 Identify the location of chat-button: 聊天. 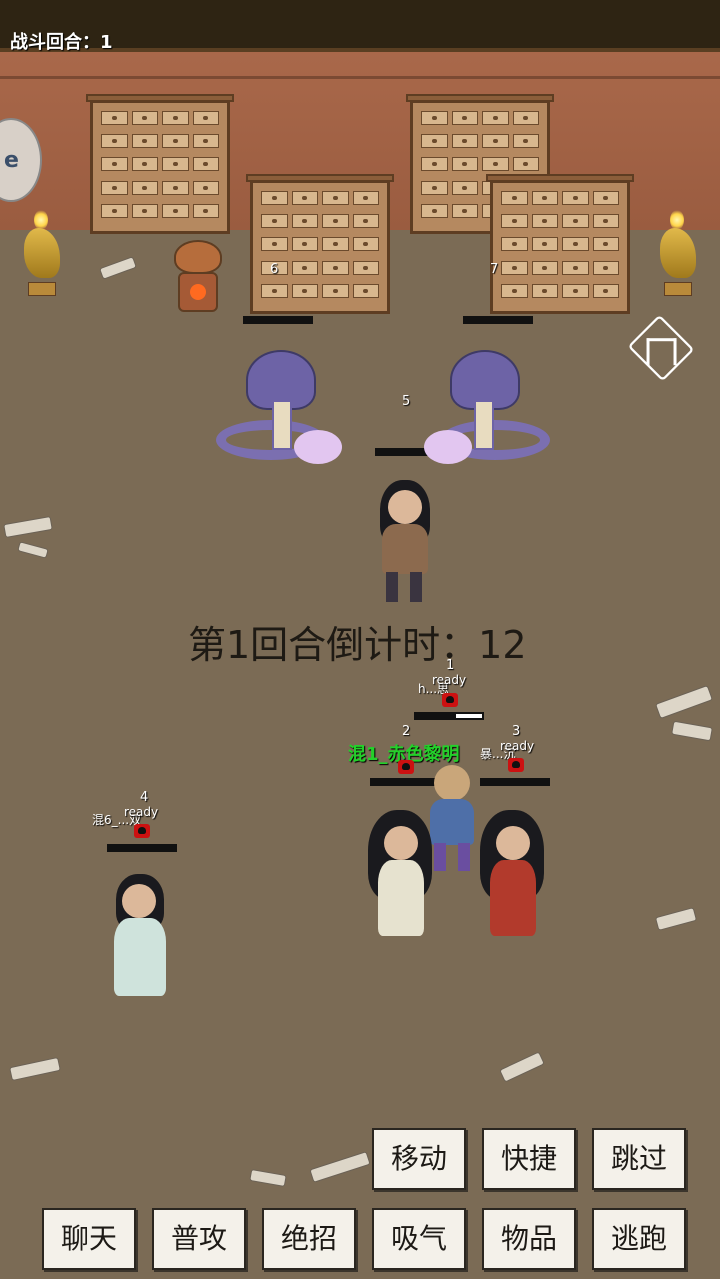
(89, 1239).